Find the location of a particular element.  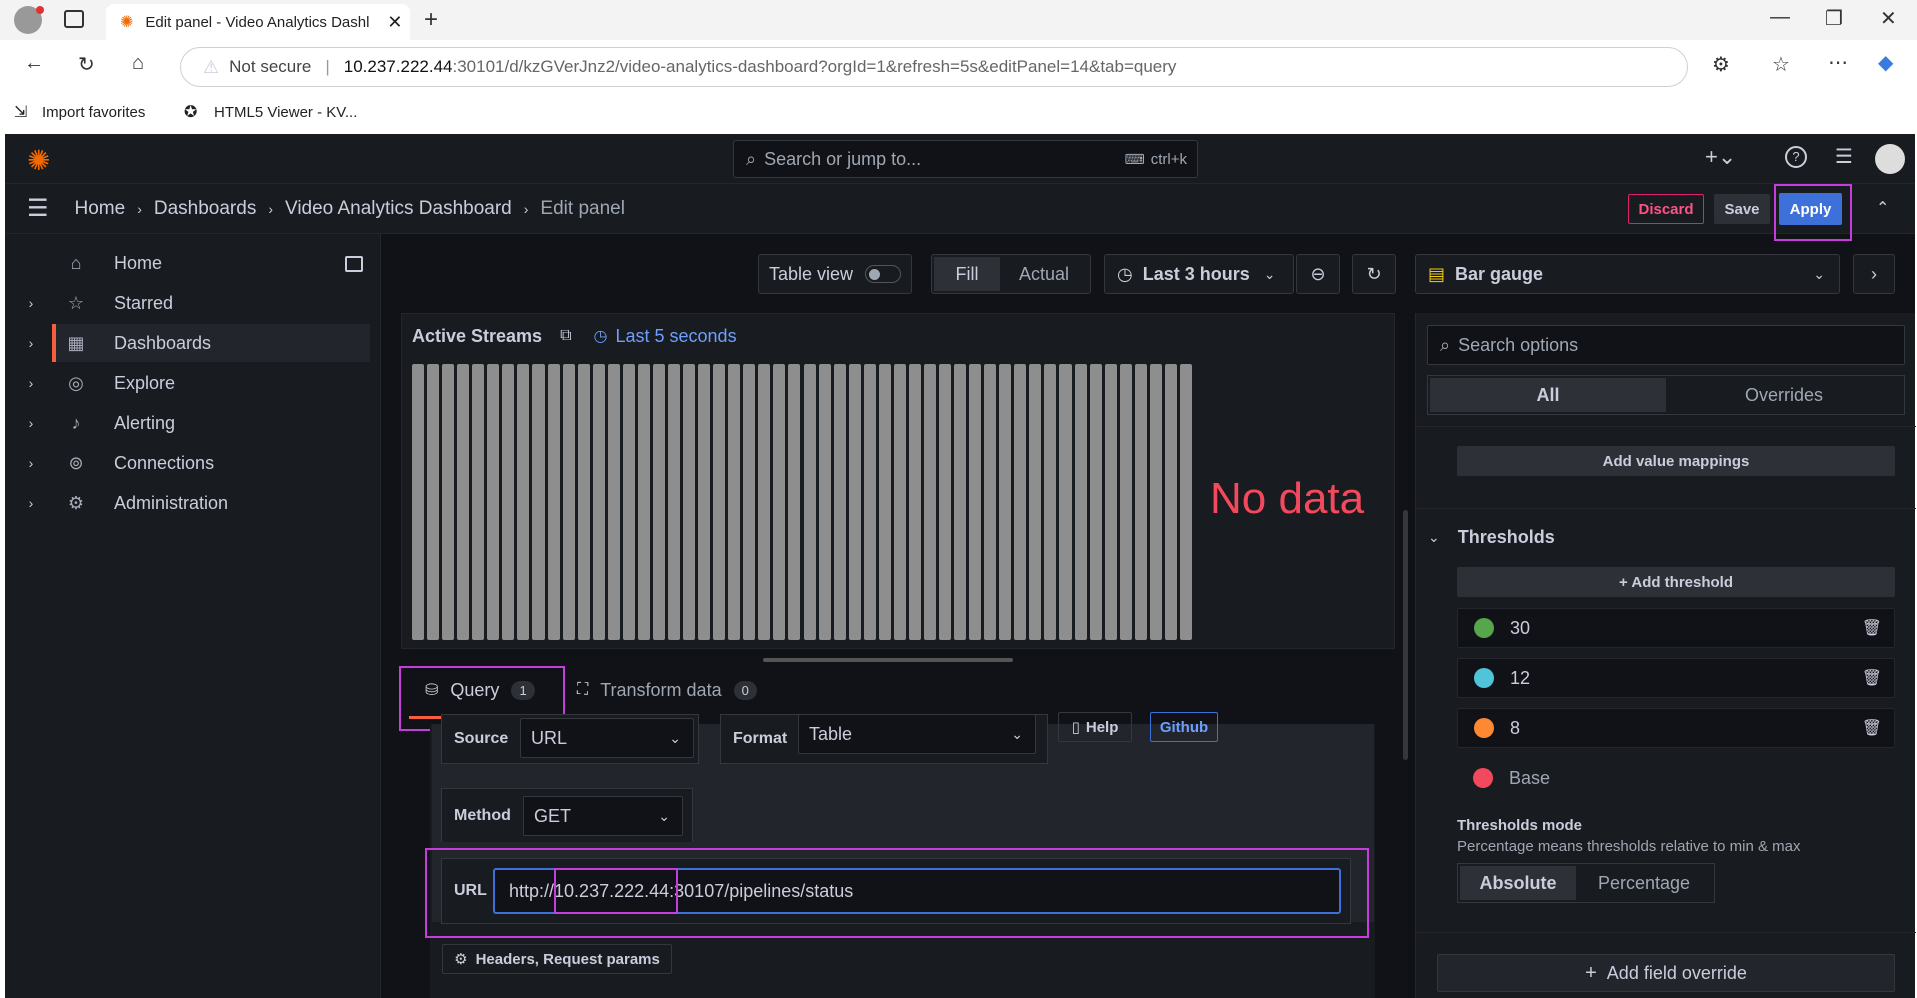

breadcrumb-sep: › is located at coordinates (270, 208).